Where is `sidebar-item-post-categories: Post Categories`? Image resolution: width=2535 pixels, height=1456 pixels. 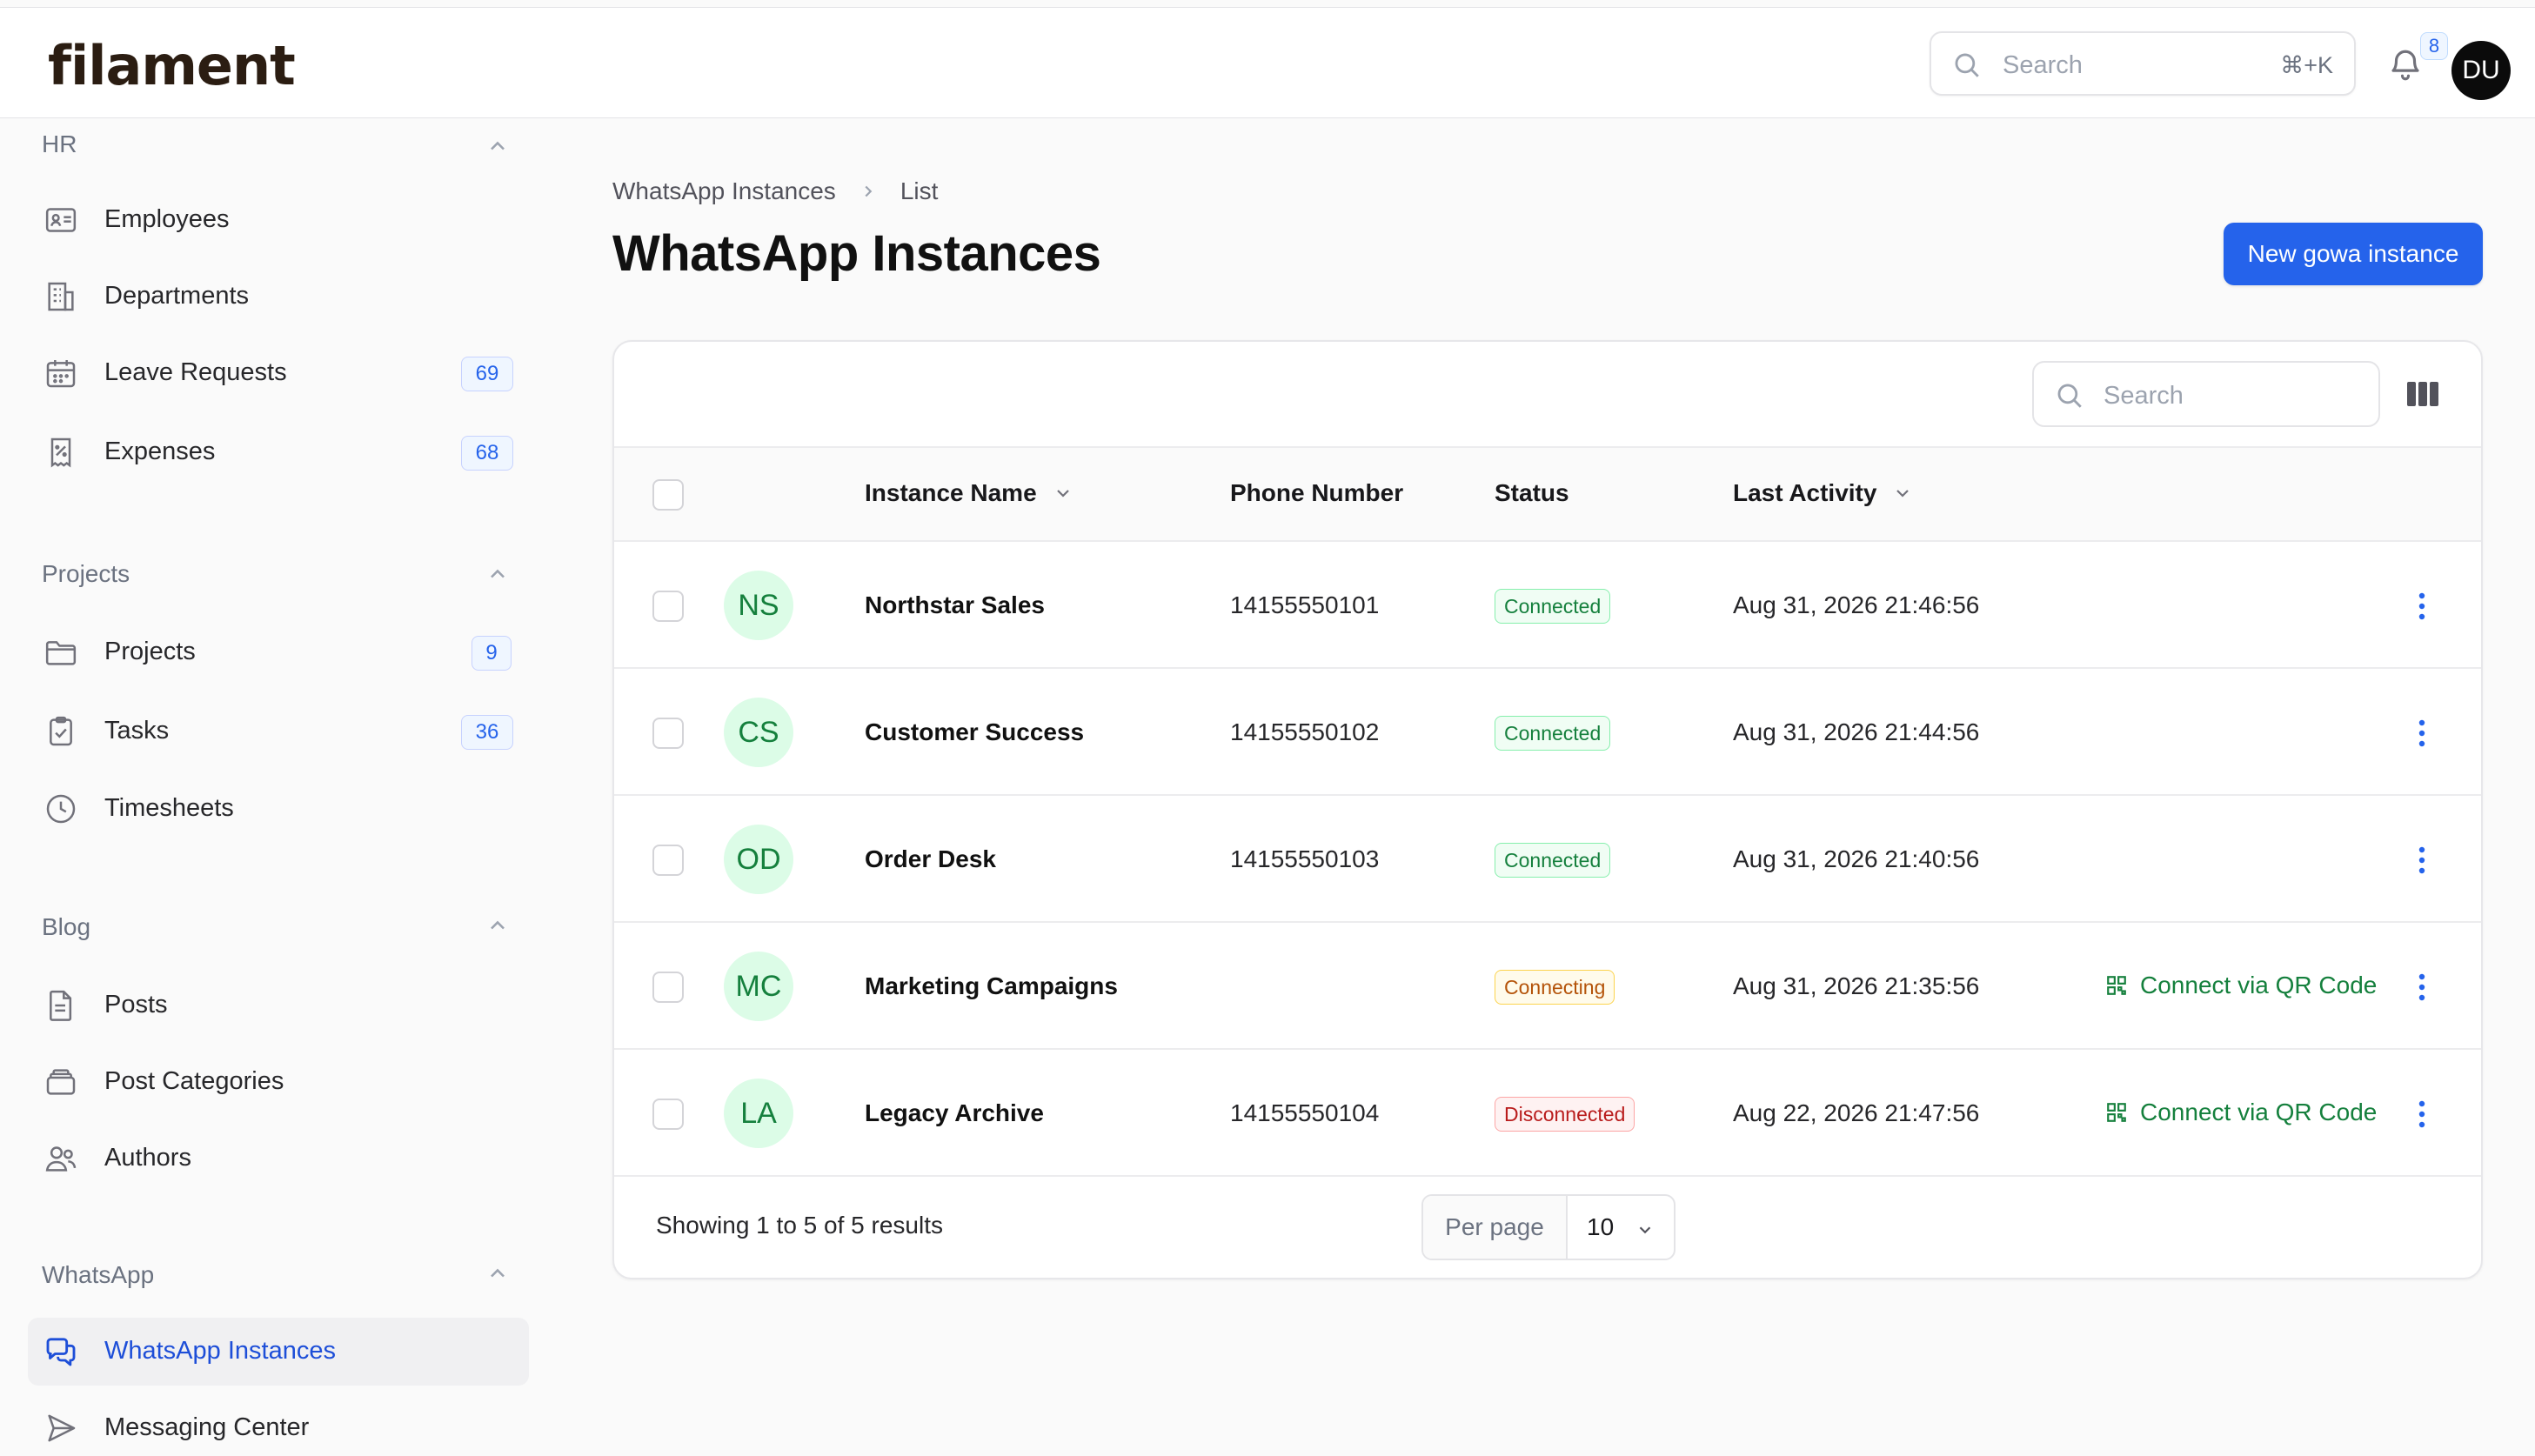
sidebar-item-post-categories: Post Categories is located at coordinates (278, 1082).